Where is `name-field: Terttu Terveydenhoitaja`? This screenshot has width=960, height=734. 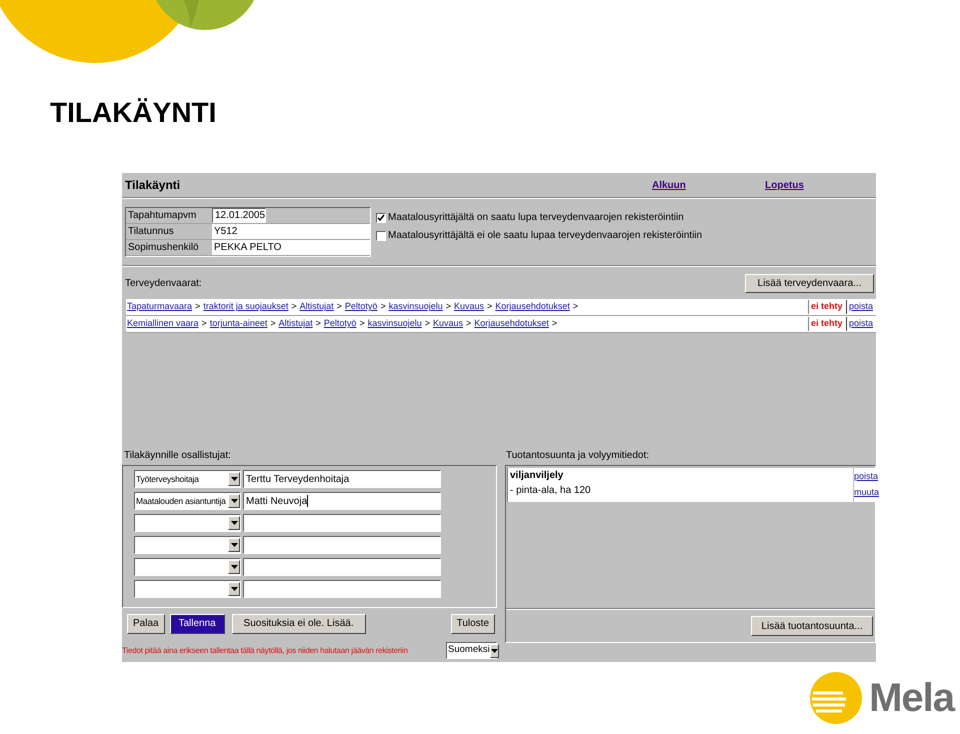
name-field: Terttu Terveydenhoitaja is located at coordinates (342, 479).